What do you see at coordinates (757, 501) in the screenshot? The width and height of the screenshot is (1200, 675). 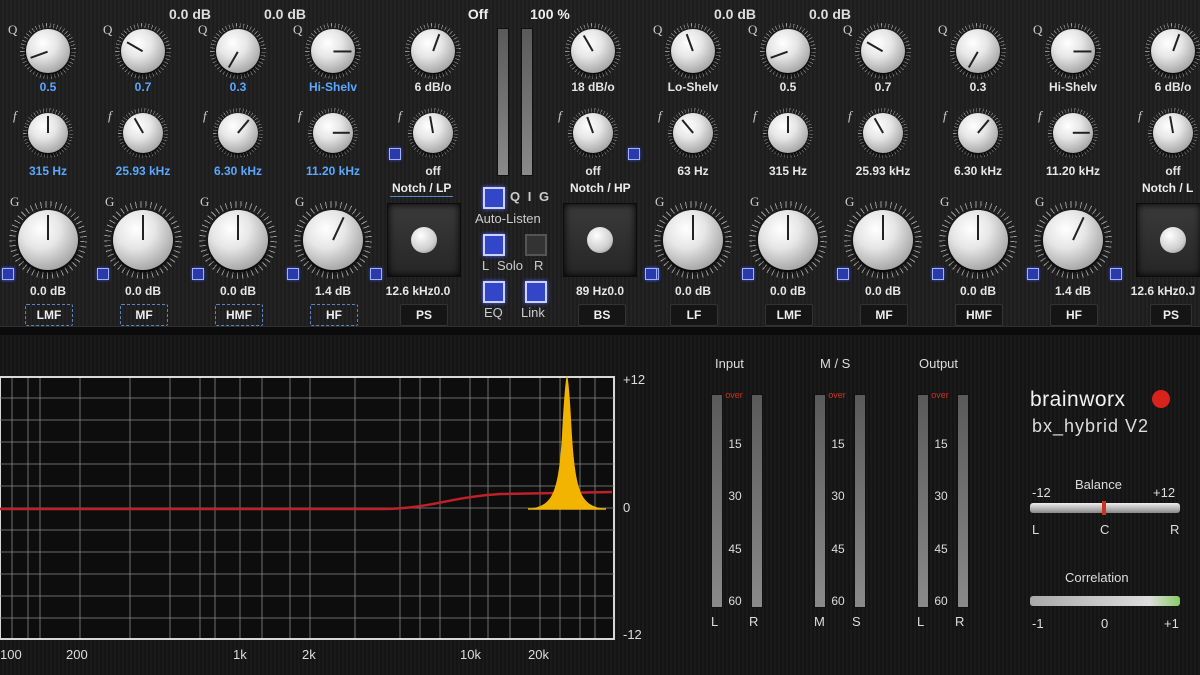 I see `level-meter-right` at bounding box center [757, 501].